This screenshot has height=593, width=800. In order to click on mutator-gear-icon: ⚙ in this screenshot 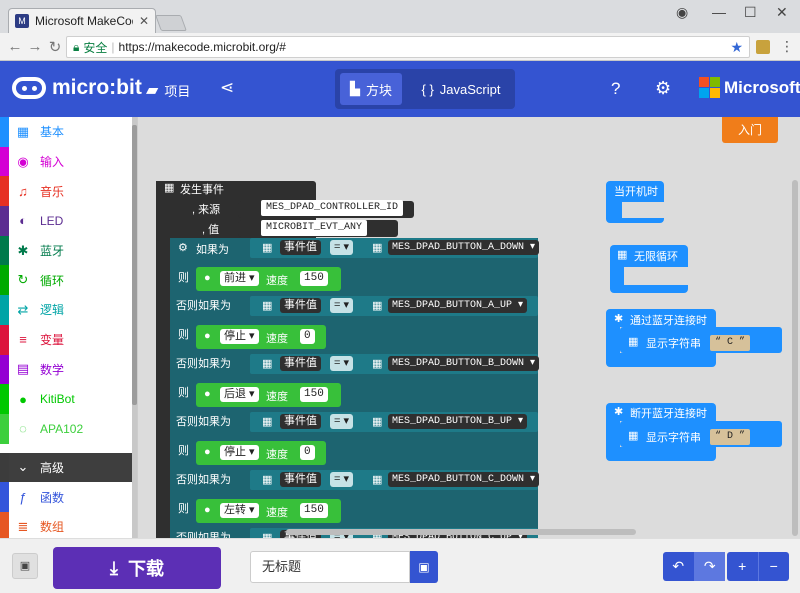, I will do `click(183, 247)`.